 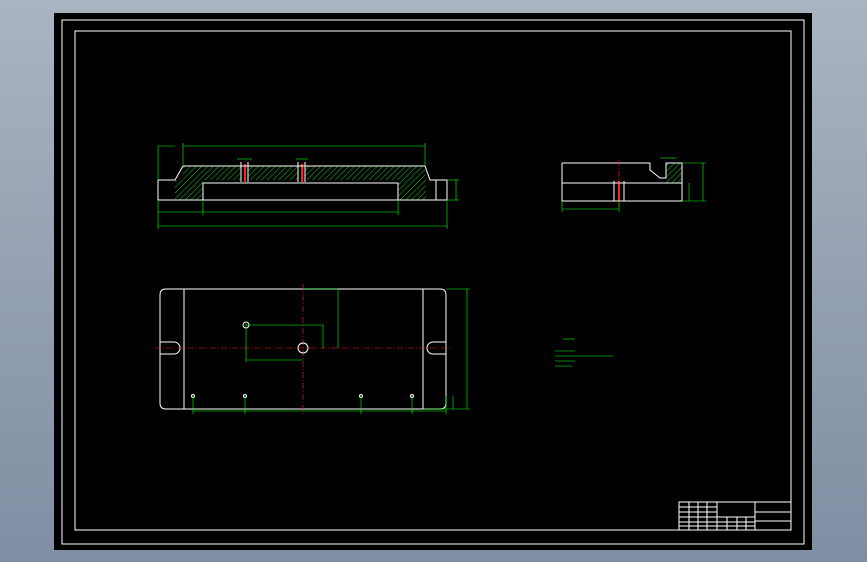 What do you see at coordinates (584, 352) in the screenshot?
I see `technical-notes` at bounding box center [584, 352].